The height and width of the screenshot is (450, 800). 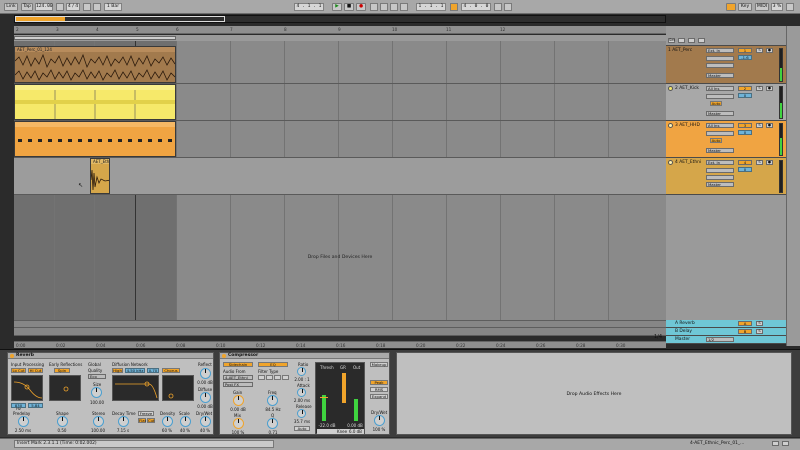 I want to click on track-lane-perc: AET_Perc_01_124, so click(x=340, y=65).